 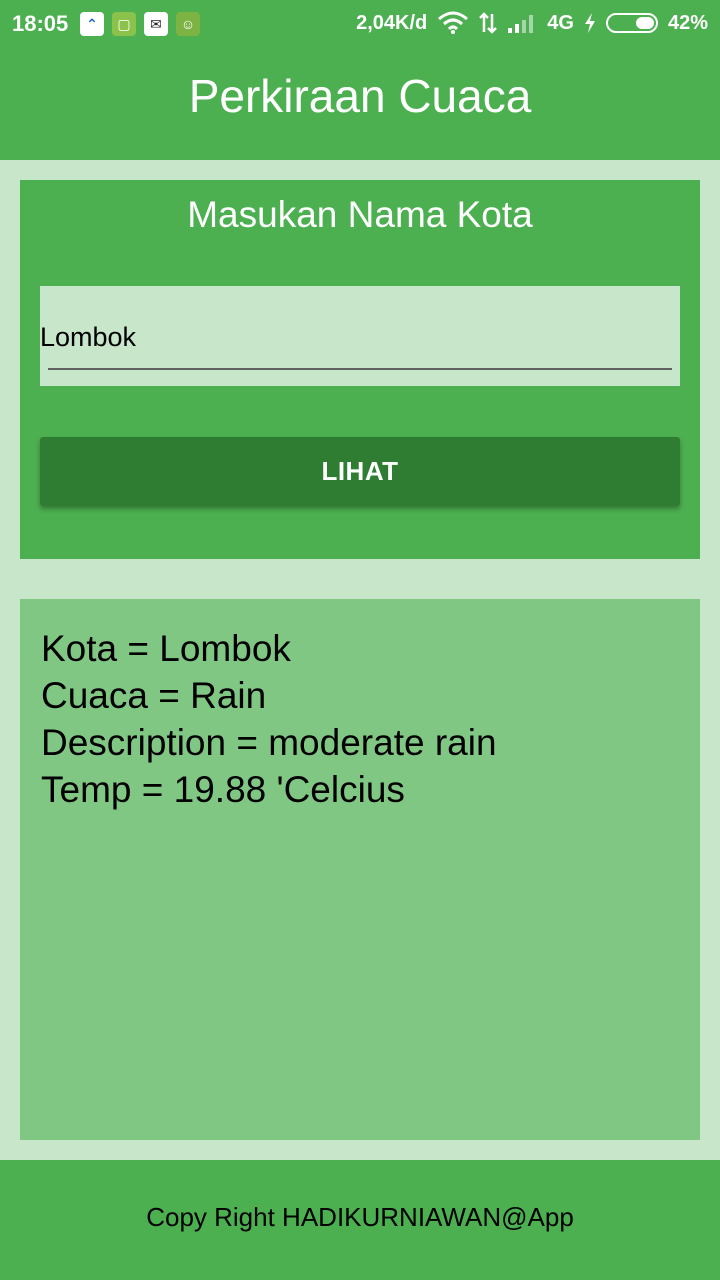 I want to click on arrow-up-icon: ⌃, so click(x=92, y=24).